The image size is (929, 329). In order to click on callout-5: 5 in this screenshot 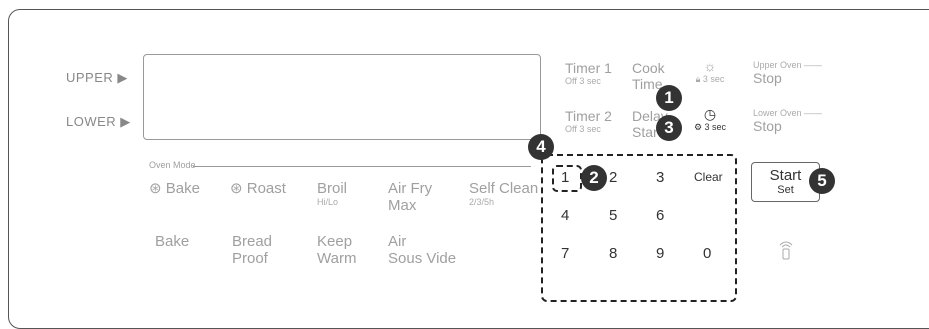, I will do `click(822, 181)`.